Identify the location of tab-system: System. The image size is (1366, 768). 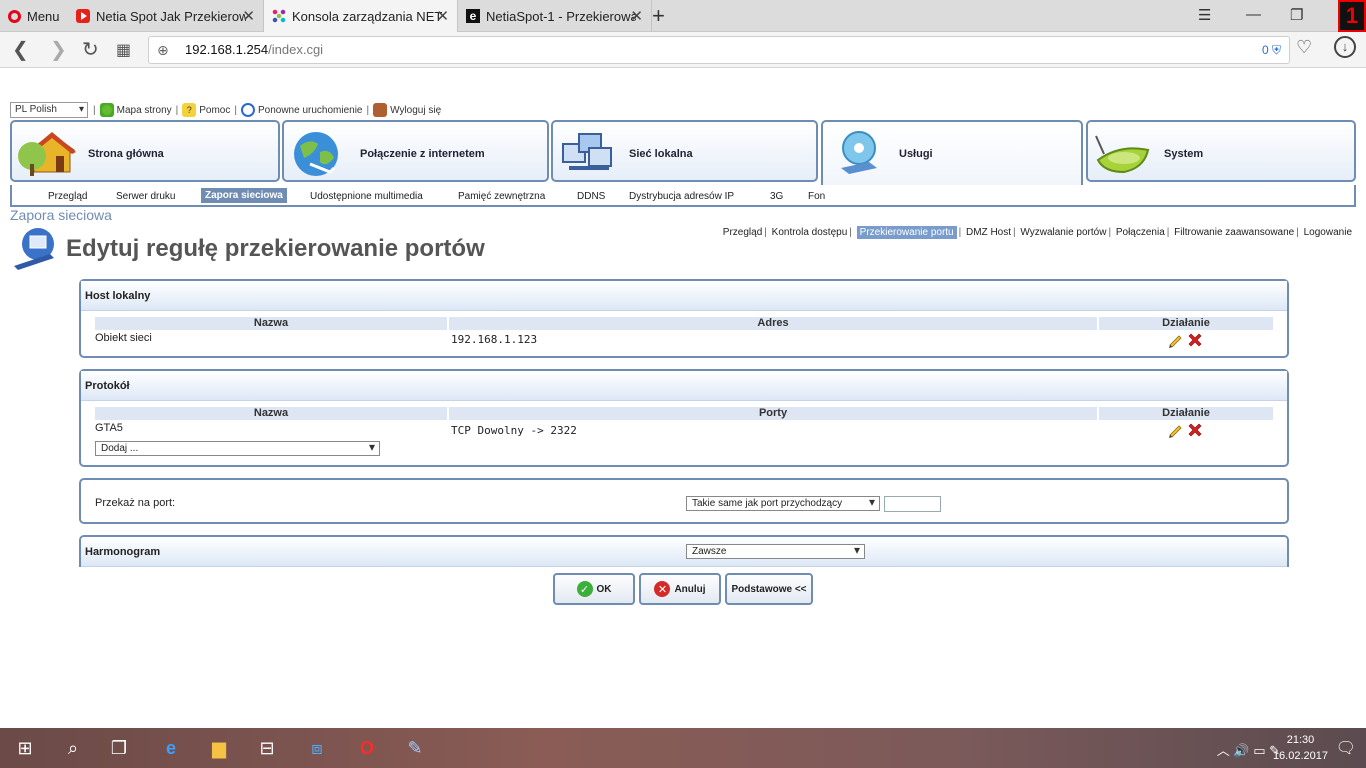
(1221, 151).